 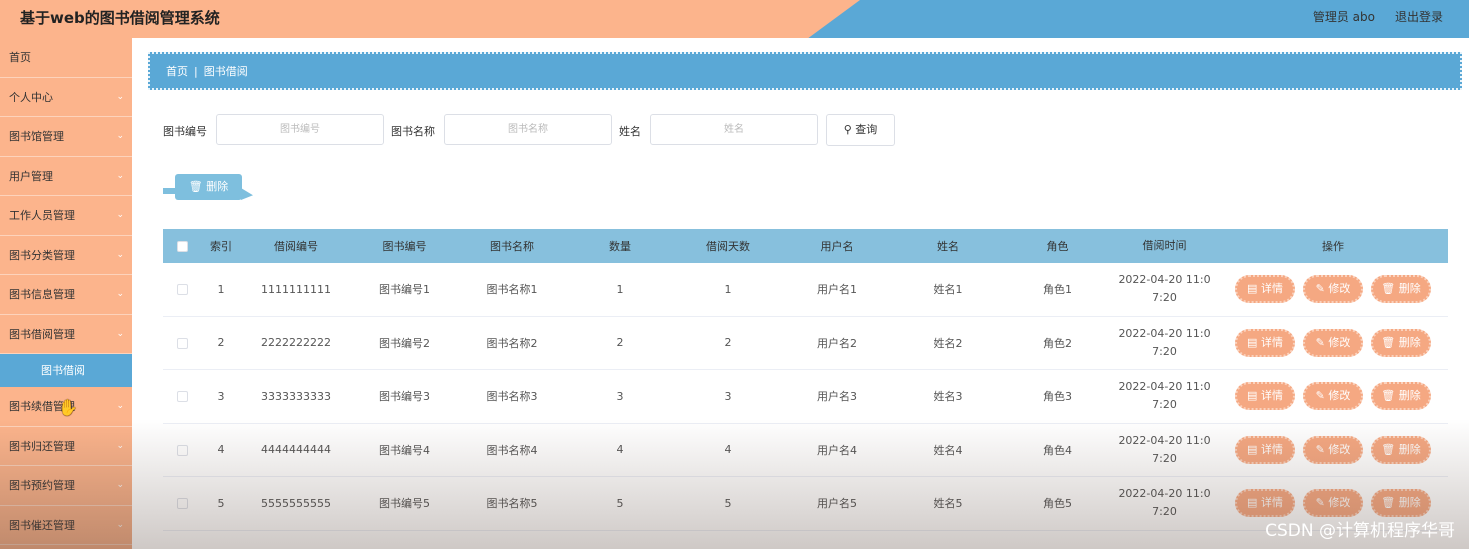 What do you see at coordinates (42, 525) in the screenshot?
I see `sidebar-item-label: 图书催还管理` at bounding box center [42, 525].